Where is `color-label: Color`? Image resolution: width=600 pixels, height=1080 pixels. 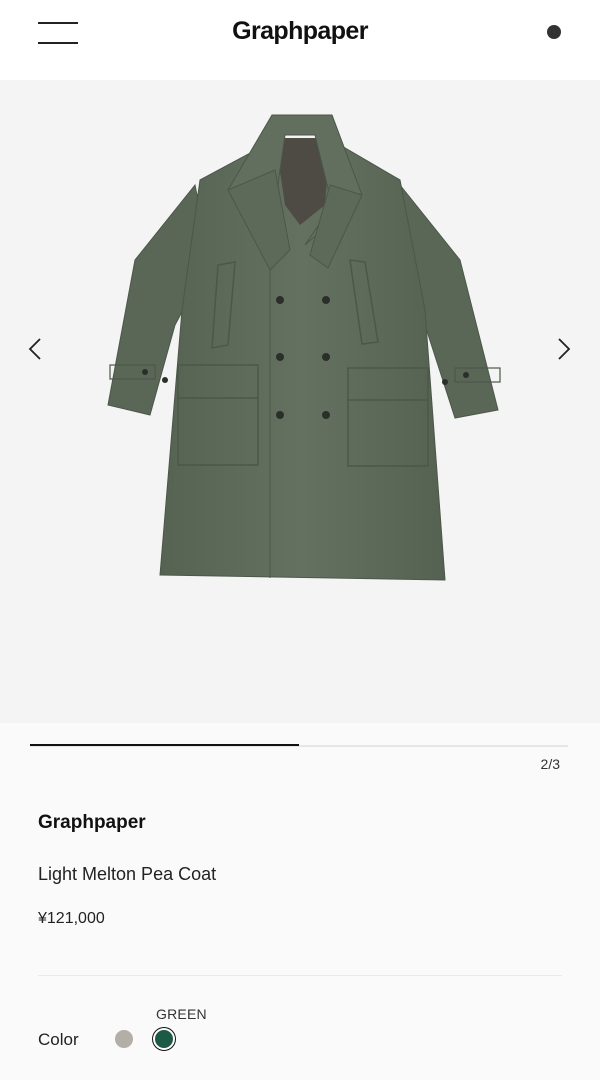 color-label: Color is located at coordinates (58, 1039).